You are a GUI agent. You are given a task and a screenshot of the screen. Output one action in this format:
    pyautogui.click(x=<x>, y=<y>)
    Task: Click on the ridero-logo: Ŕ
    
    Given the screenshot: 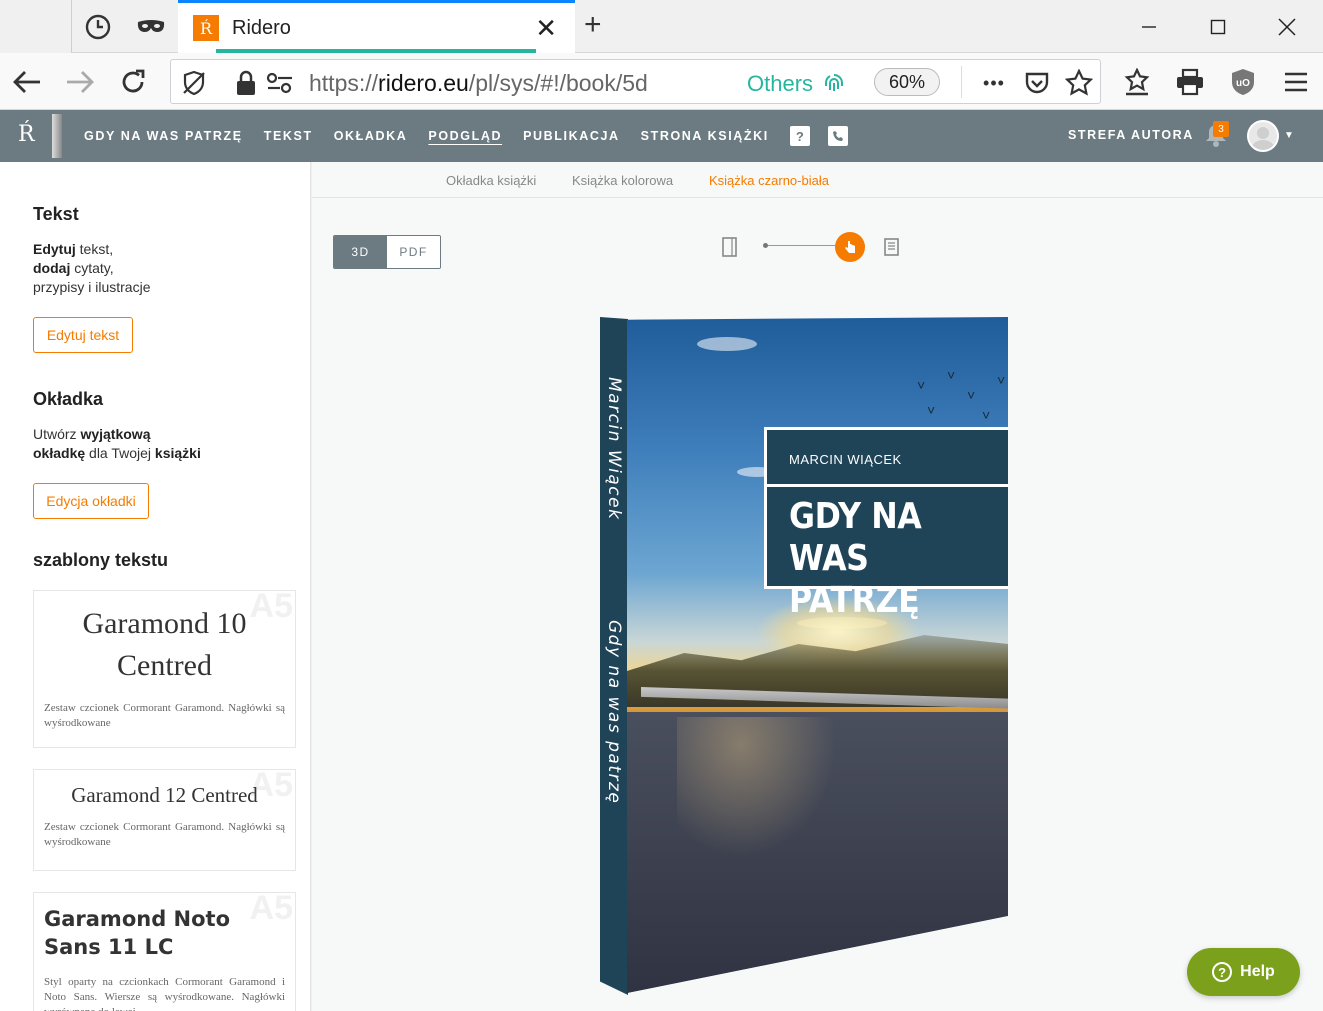 What is the action you would take?
    pyautogui.click(x=26, y=134)
    